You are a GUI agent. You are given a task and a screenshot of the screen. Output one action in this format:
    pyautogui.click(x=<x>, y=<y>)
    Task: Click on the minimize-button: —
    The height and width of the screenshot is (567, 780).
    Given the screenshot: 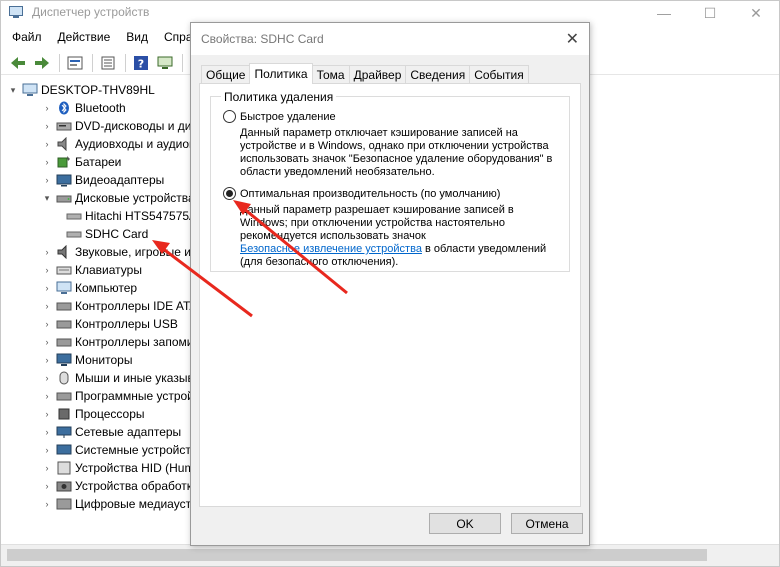 What is the action you would take?
    pyautogui.click(x=664, y=13)
    